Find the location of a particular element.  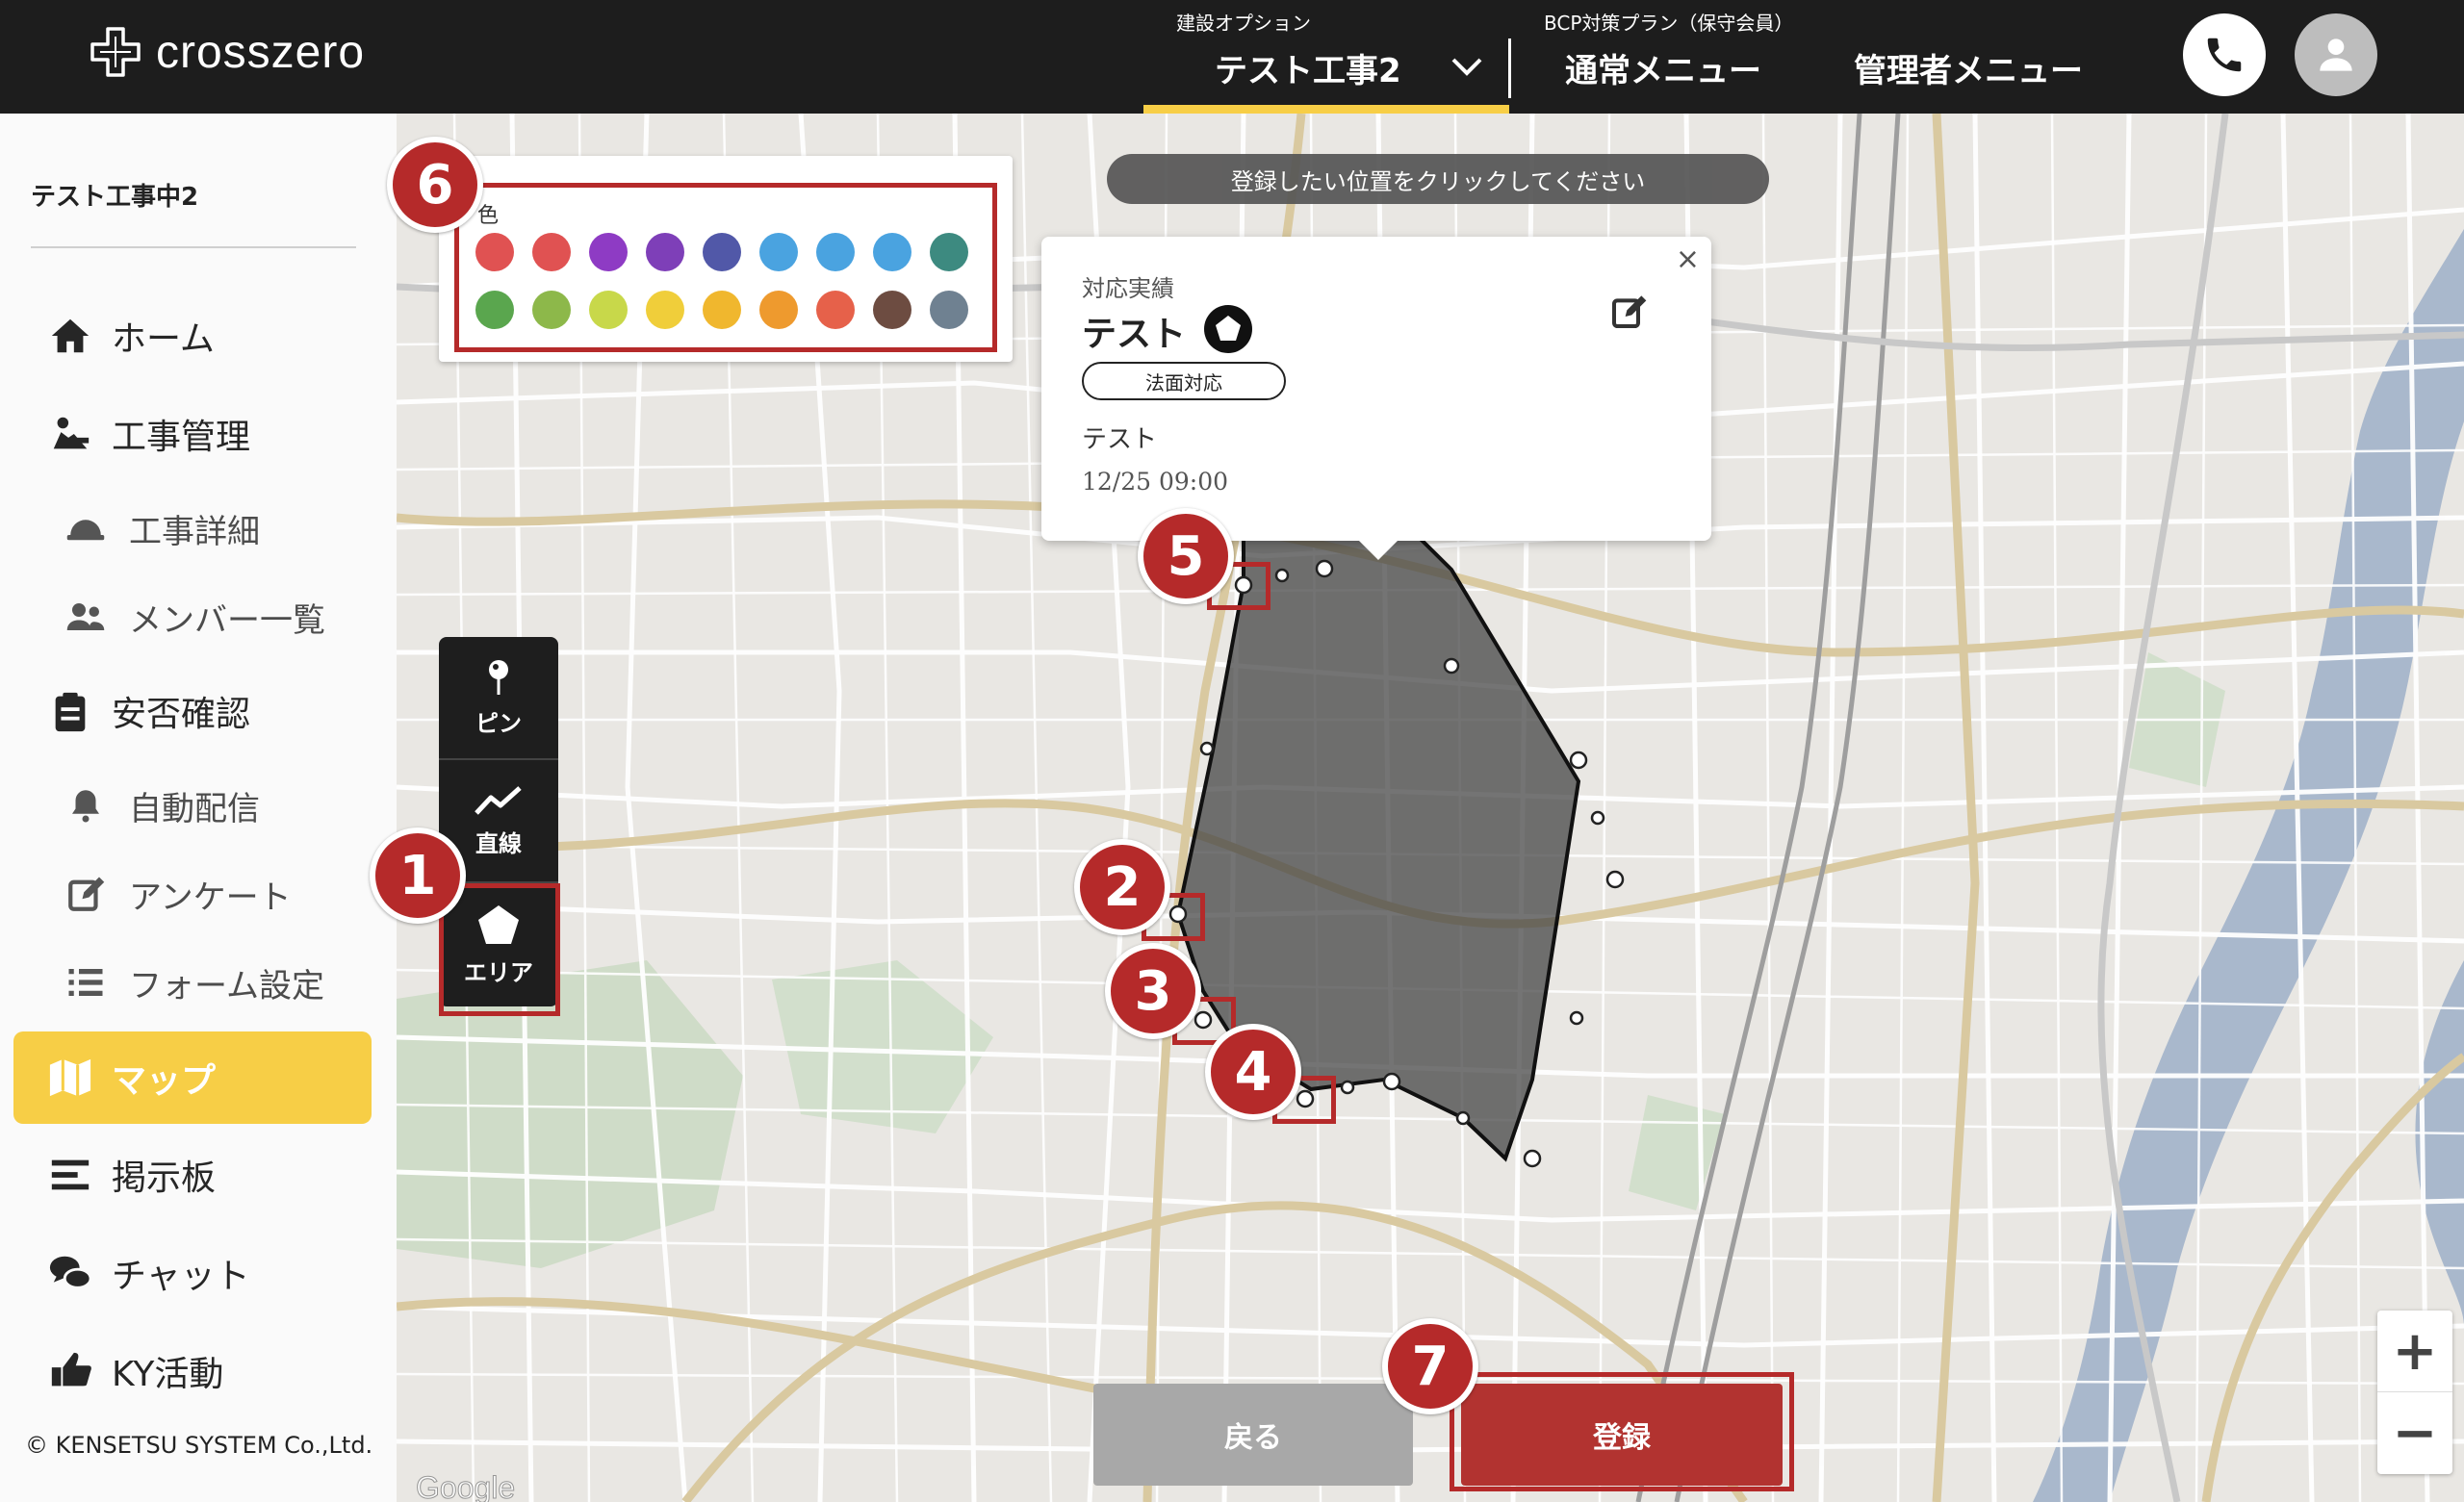

close-icon: × is located at coordinates (1688, 259).